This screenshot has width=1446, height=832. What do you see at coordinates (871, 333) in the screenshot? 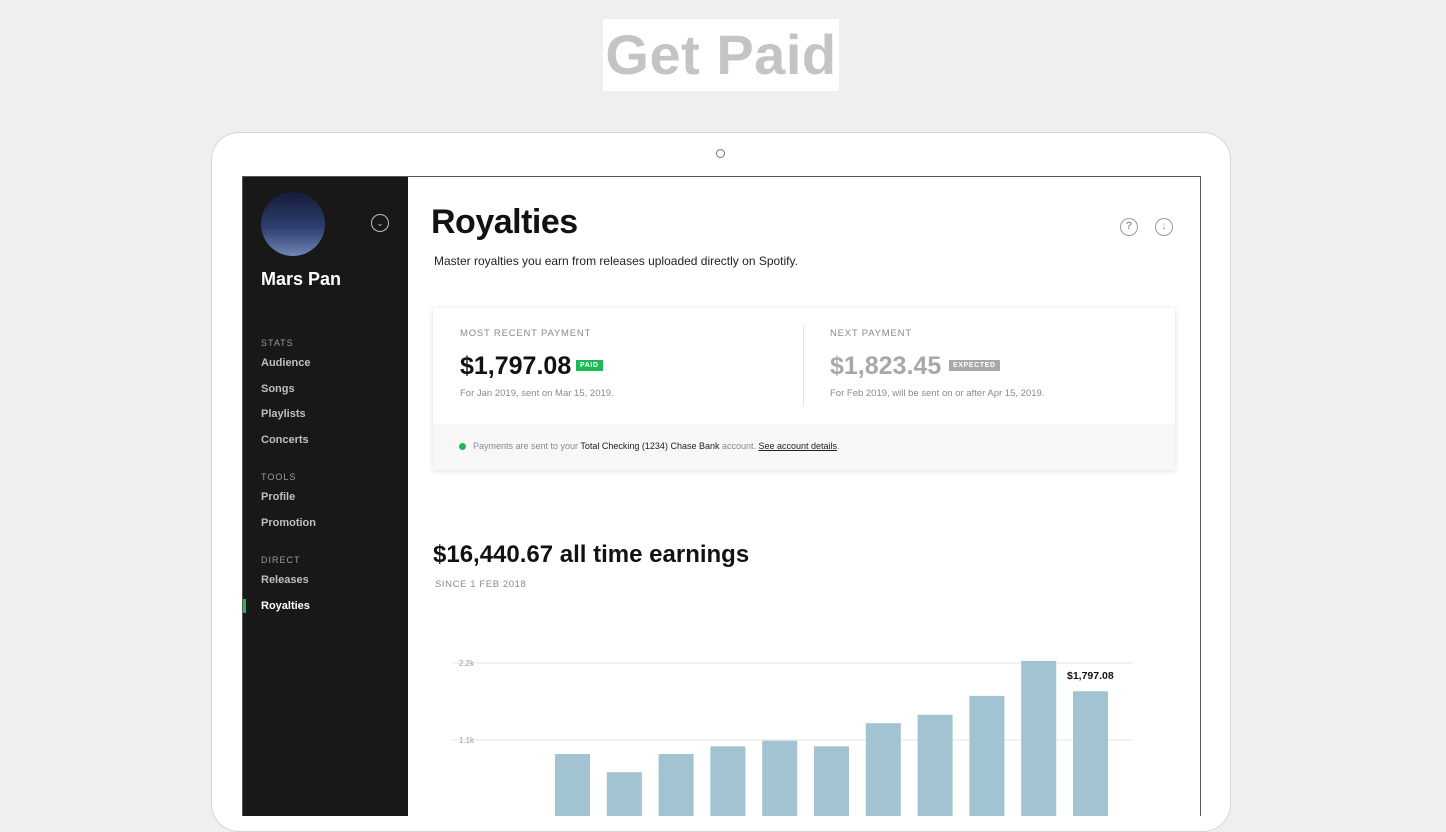
I see `next-payment-label: NEXT PAYMENT` at bounding box center [871, 333].